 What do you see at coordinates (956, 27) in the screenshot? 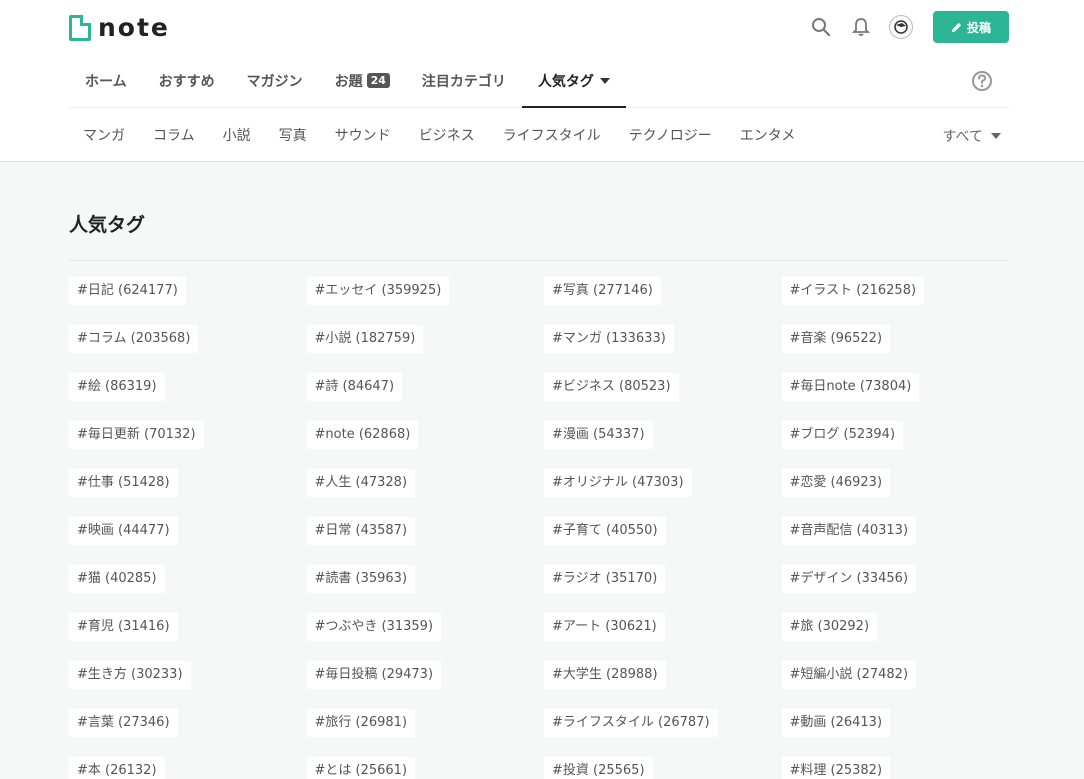
I see `pencil-icon` at bounding box center [956, 27].